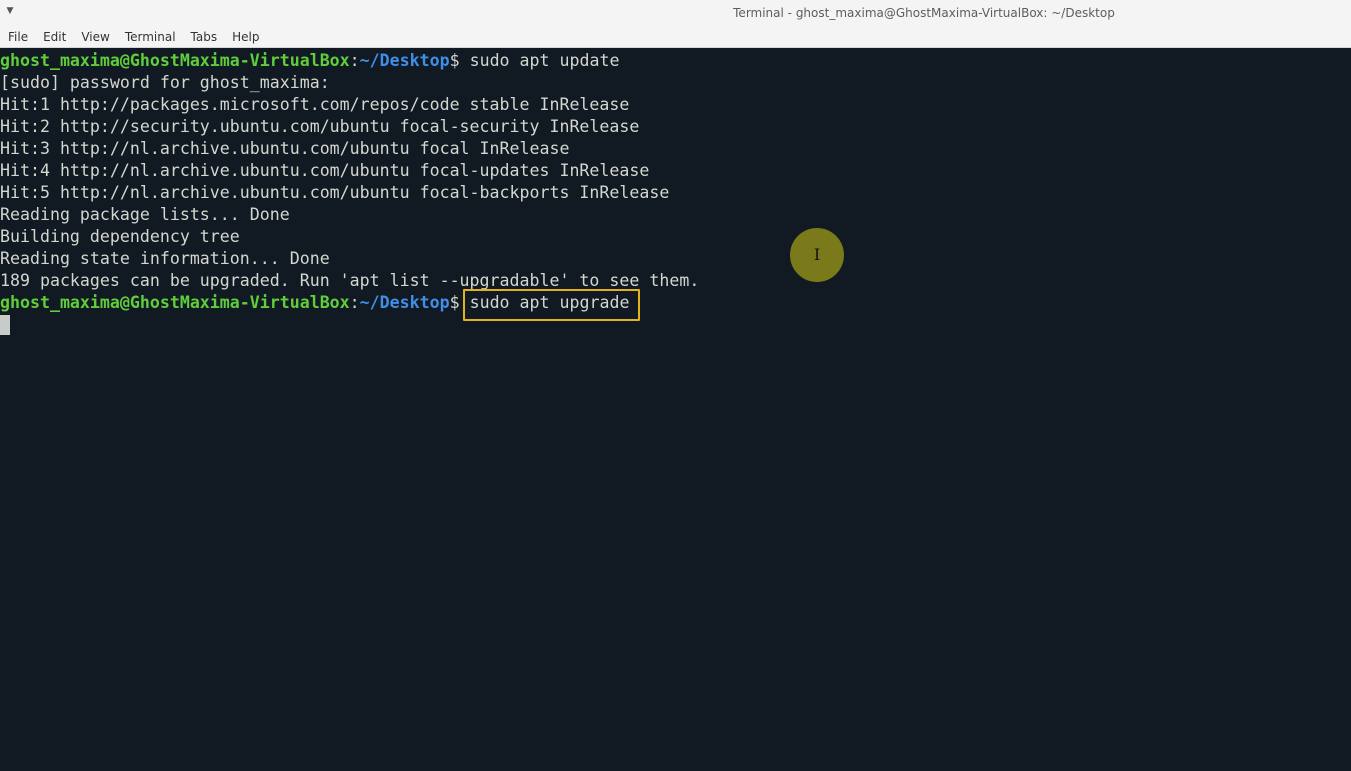 The height and width of the screenshot is (771, 1351). What do you see at coordinates (150, 37) in the screenshot?
I see `menu-terminal: Terminal` at bounding box center [150, 37].